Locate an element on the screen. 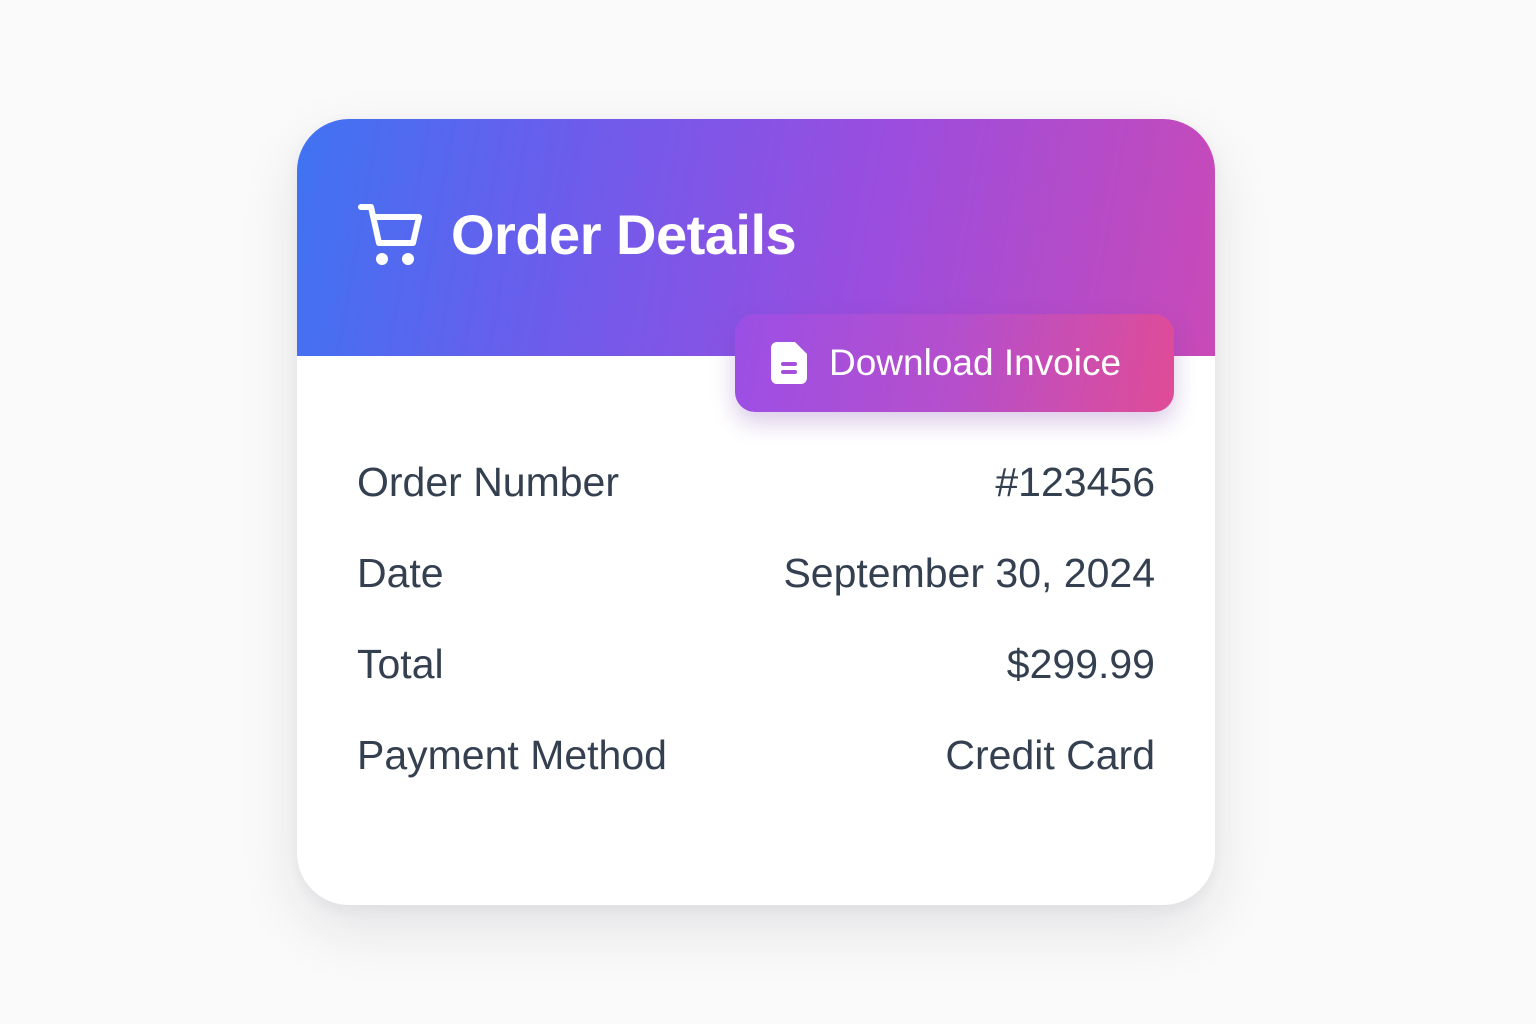 This screenshot has height=1024, width=1536. download-invoice-label: Download Invoice is located at coordinates (975, 362).